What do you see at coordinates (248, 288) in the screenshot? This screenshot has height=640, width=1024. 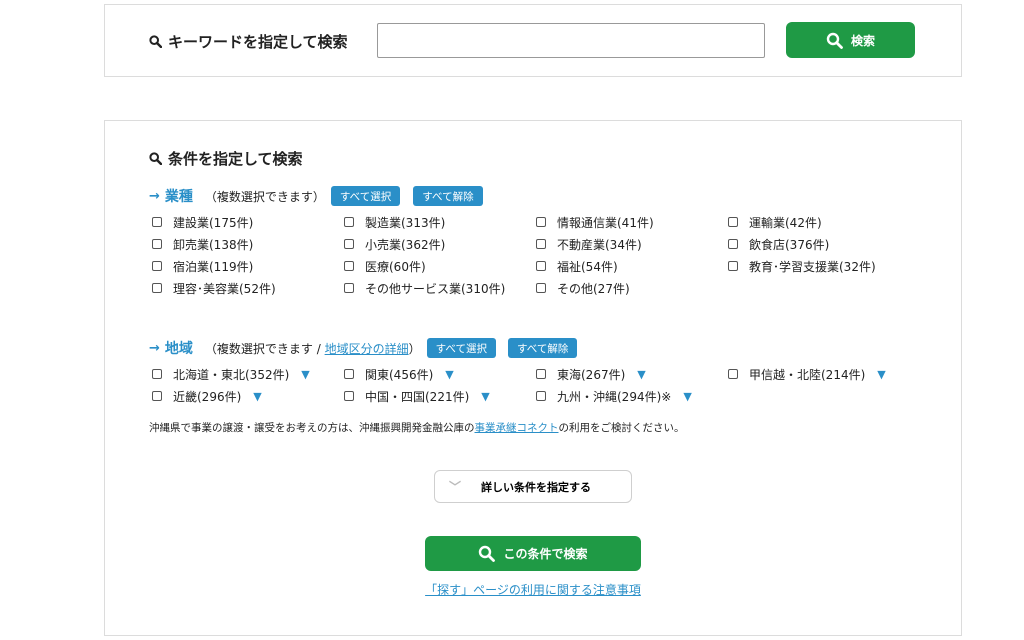 I see `industry-option: 理容･美容業(52件)` at bounding box center [248, 288].